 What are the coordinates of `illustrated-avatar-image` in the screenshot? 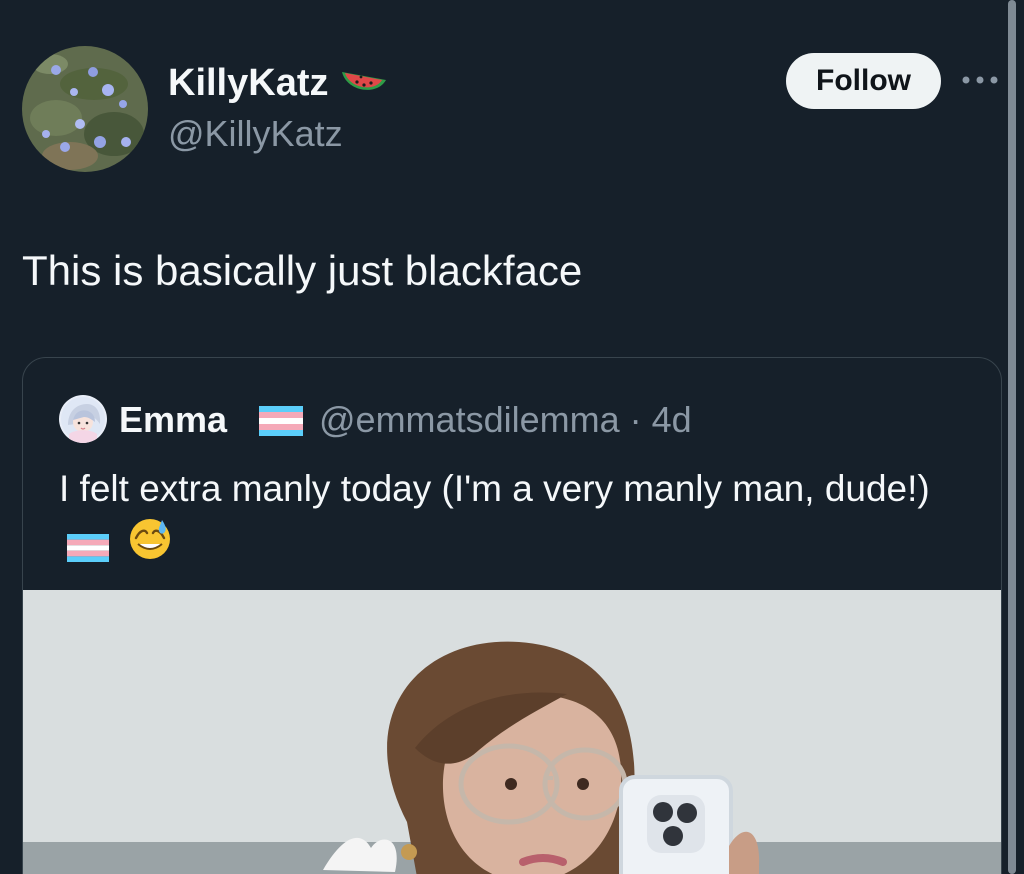 It's located at (83, 419).